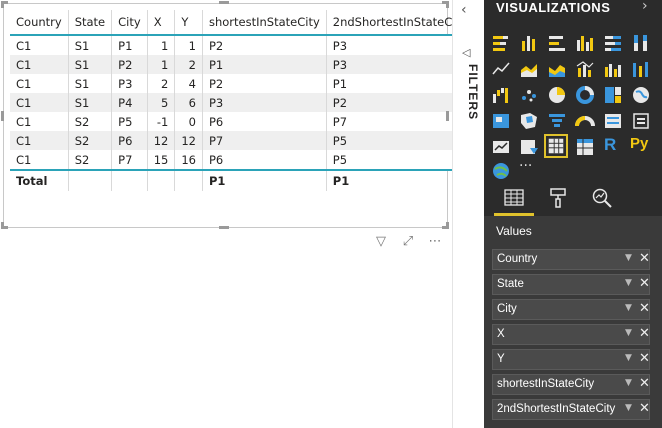  I want to click on more-options-icon: ⋯, so click(435, 242).